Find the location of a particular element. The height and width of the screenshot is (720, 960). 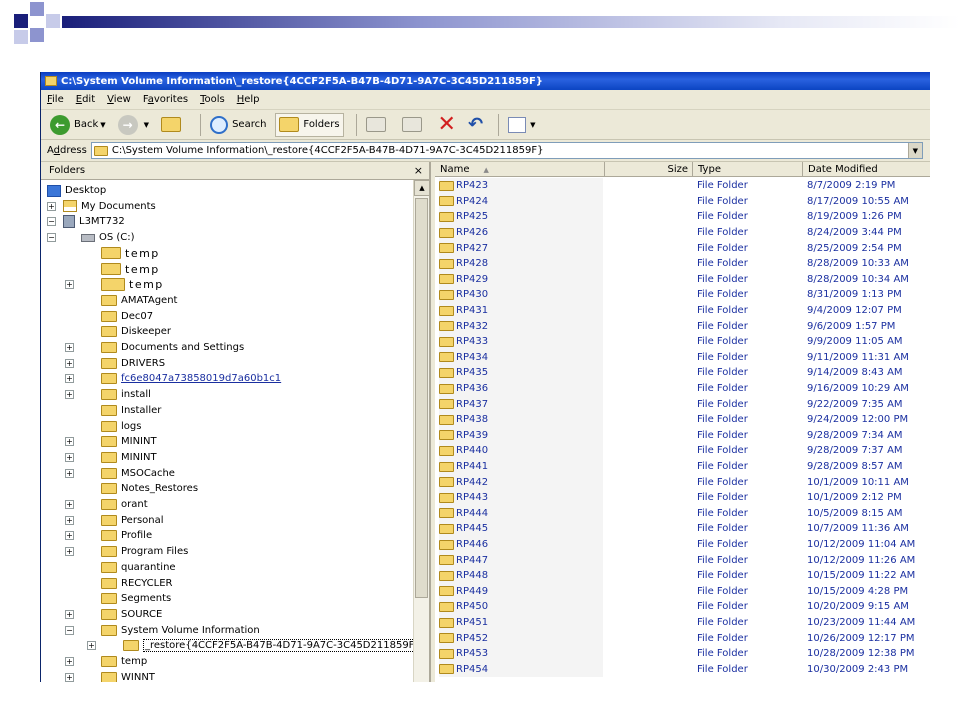

tree-item: Notes_Restores is located at coordinates (149, 488).